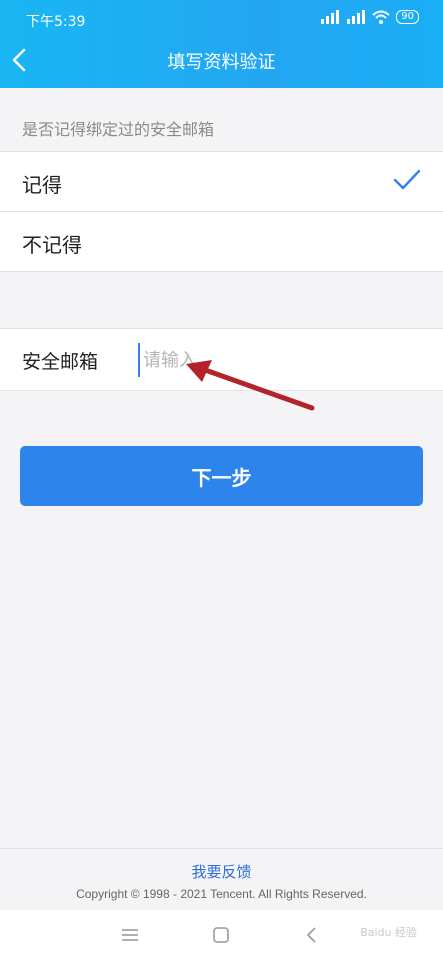 The image size is (443, 960). What do you see at coordinates (221, 18) in the screenshot?
I see `status-bar: 下午5:39 90` at bounding box center [221, 18].